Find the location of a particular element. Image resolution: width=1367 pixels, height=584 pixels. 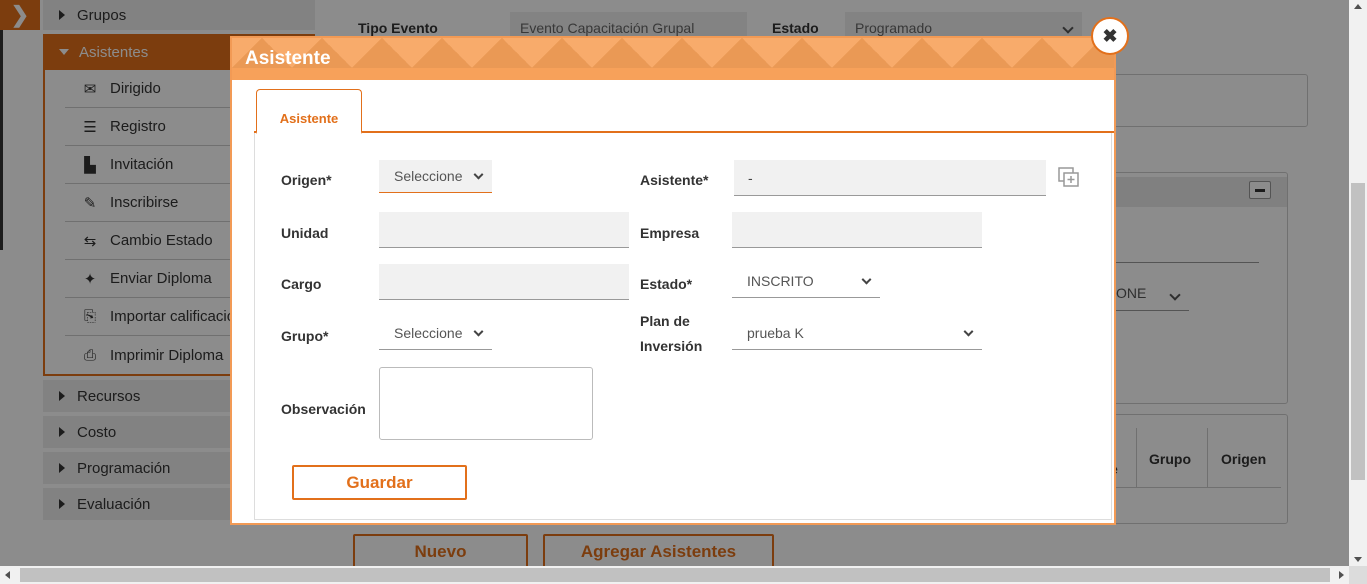

grupo-label: Grupo* is located at coordinates (305, 336).